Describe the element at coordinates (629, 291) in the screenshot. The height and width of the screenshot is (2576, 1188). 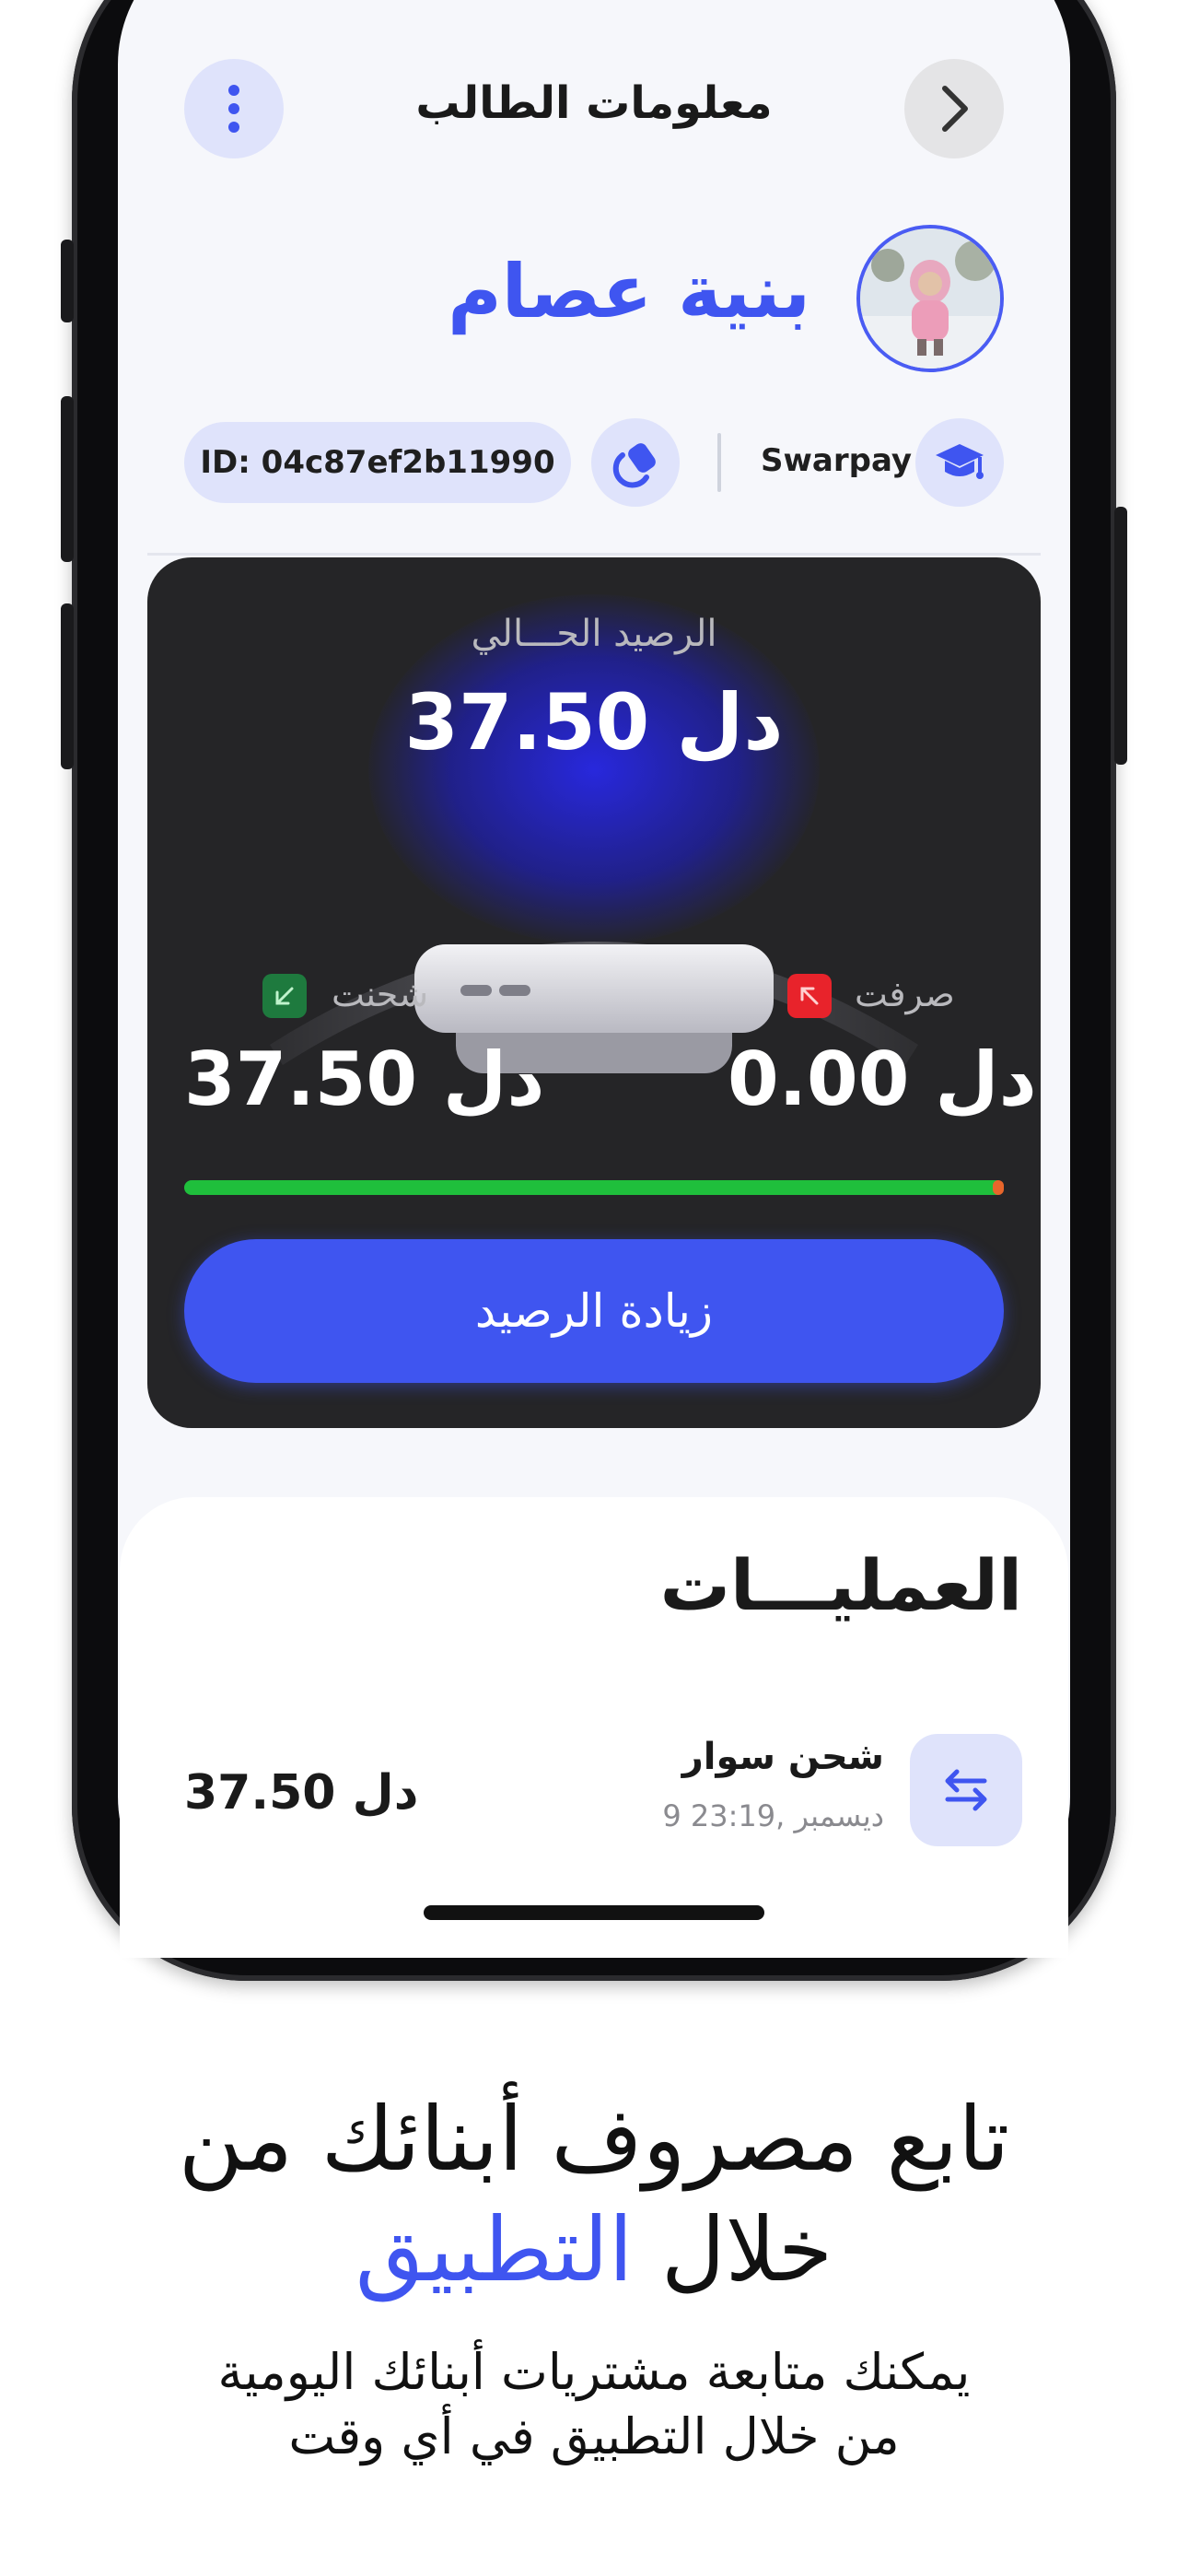
I see `student-name: بنية عصام` at that location.